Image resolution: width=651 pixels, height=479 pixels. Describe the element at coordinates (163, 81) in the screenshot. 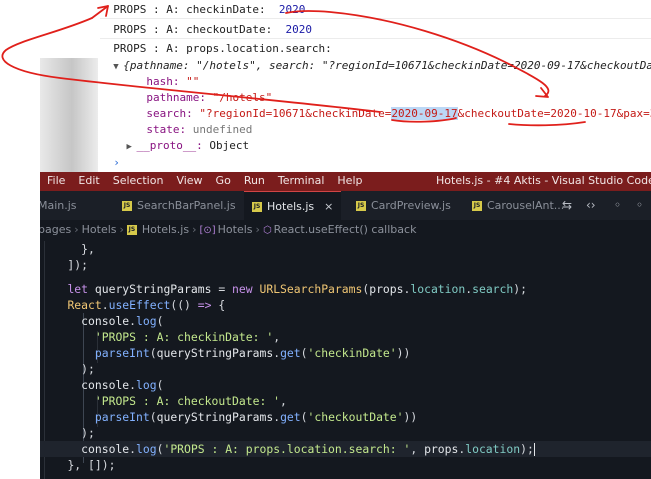

I see `prop-key: hash:` at that location.